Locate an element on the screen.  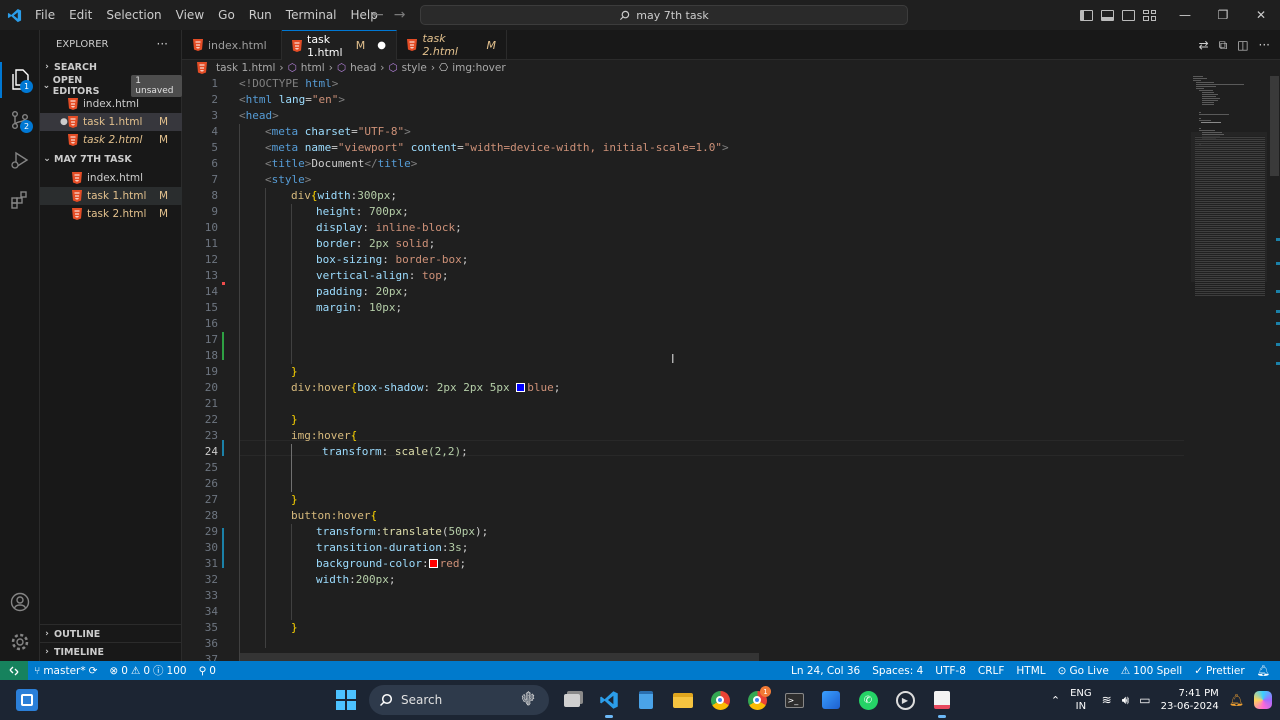
ports-indicator: ⚲ 0 is located at coordinates (207, 670).